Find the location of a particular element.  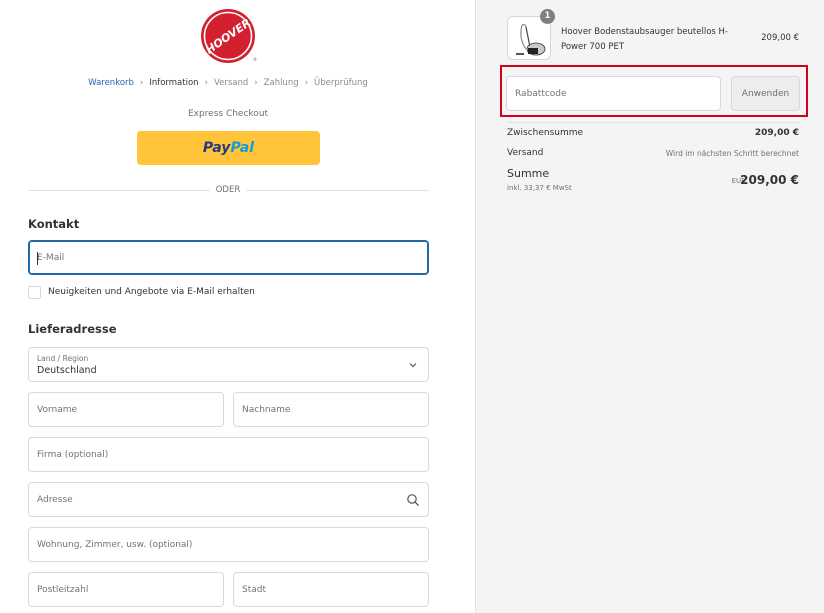

apply-discount-button: Anwenden is located at coordinates (765, 93).